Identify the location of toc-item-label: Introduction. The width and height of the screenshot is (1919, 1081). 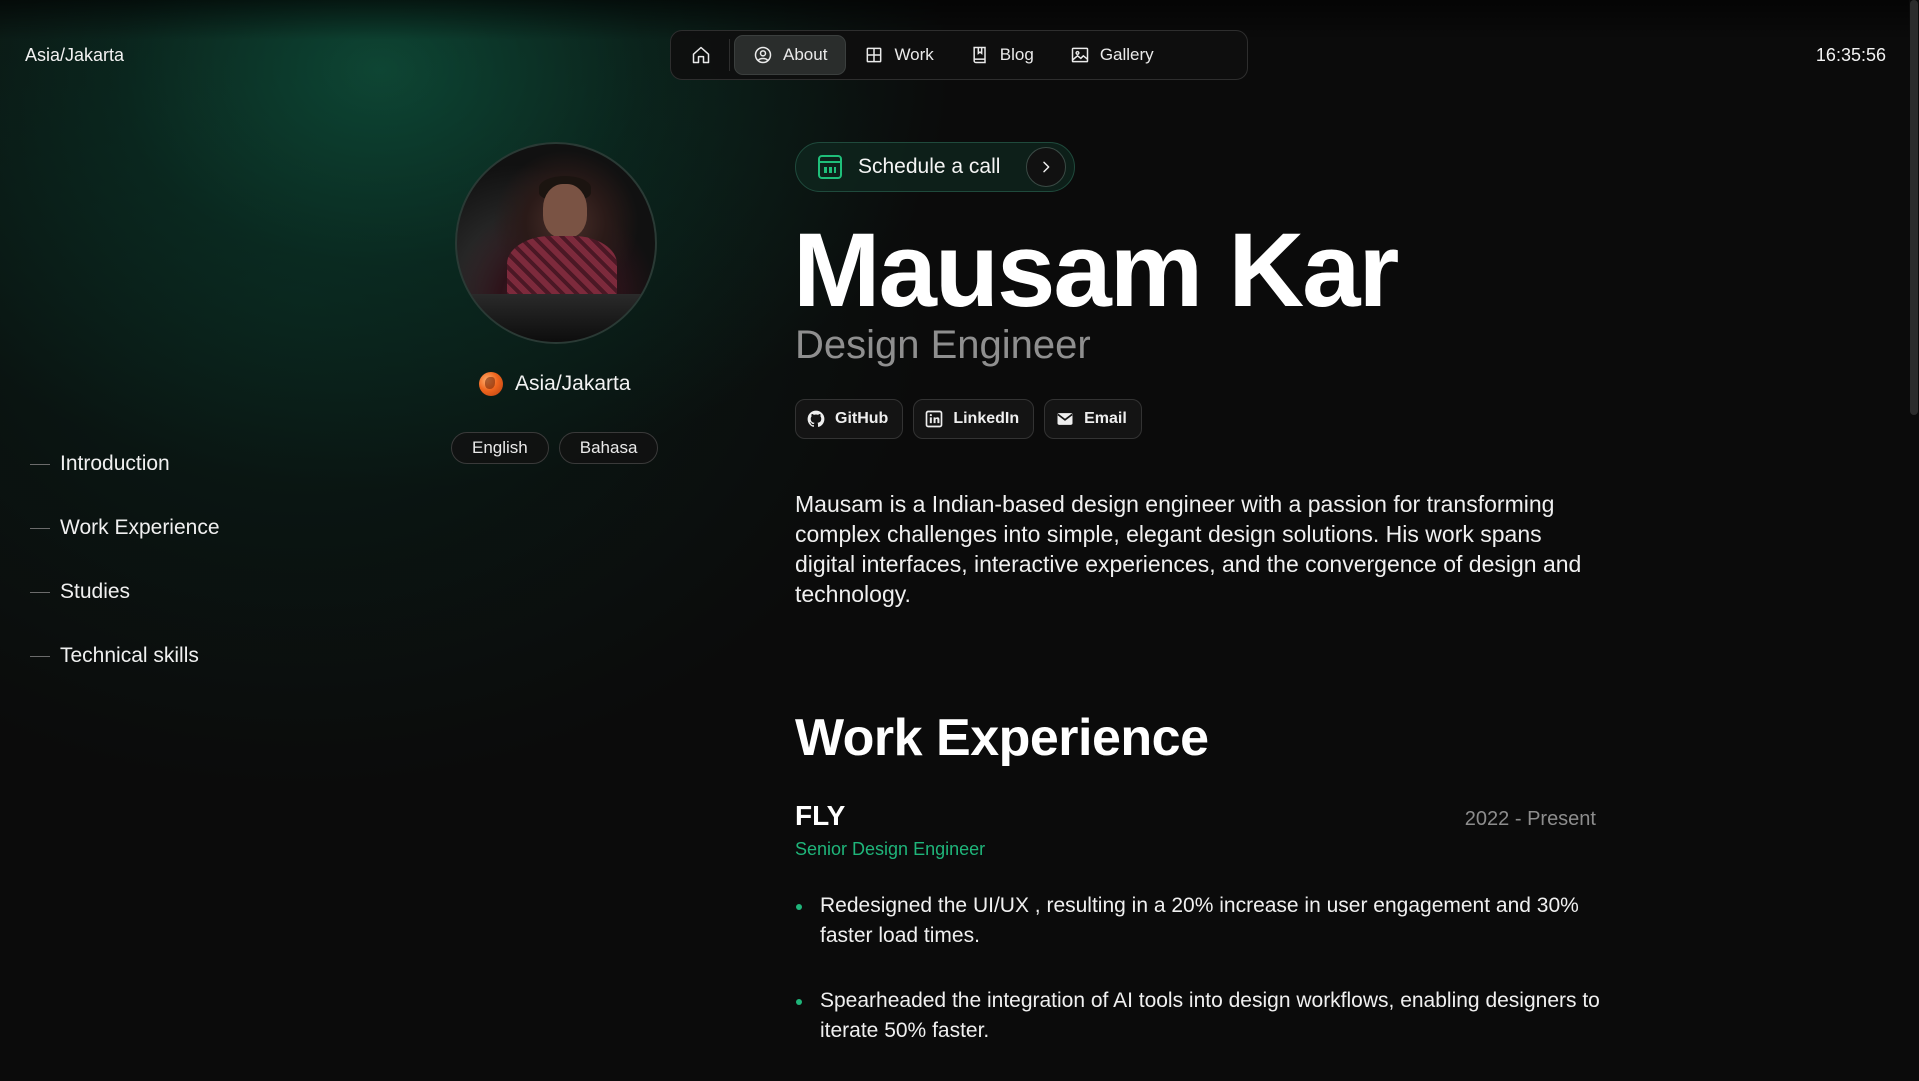
(115, 463).